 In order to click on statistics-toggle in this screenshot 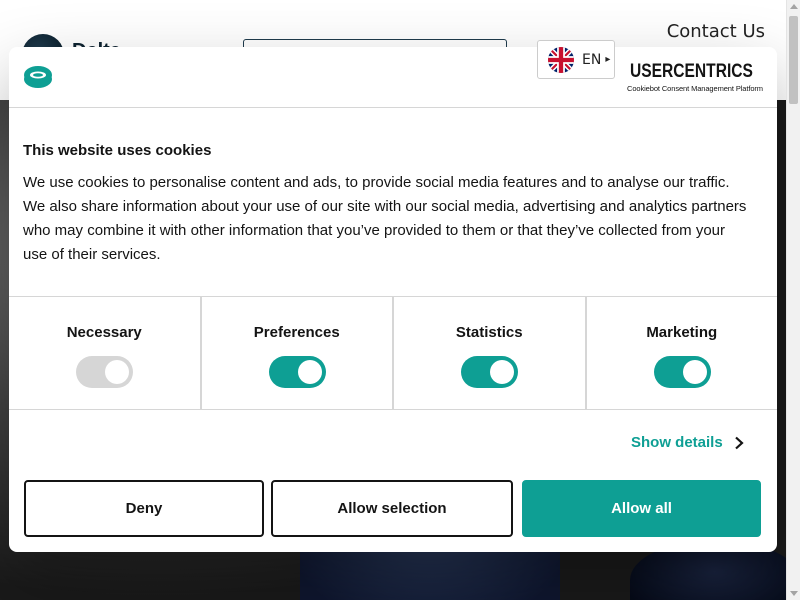, I will do `click(490, 372)`.